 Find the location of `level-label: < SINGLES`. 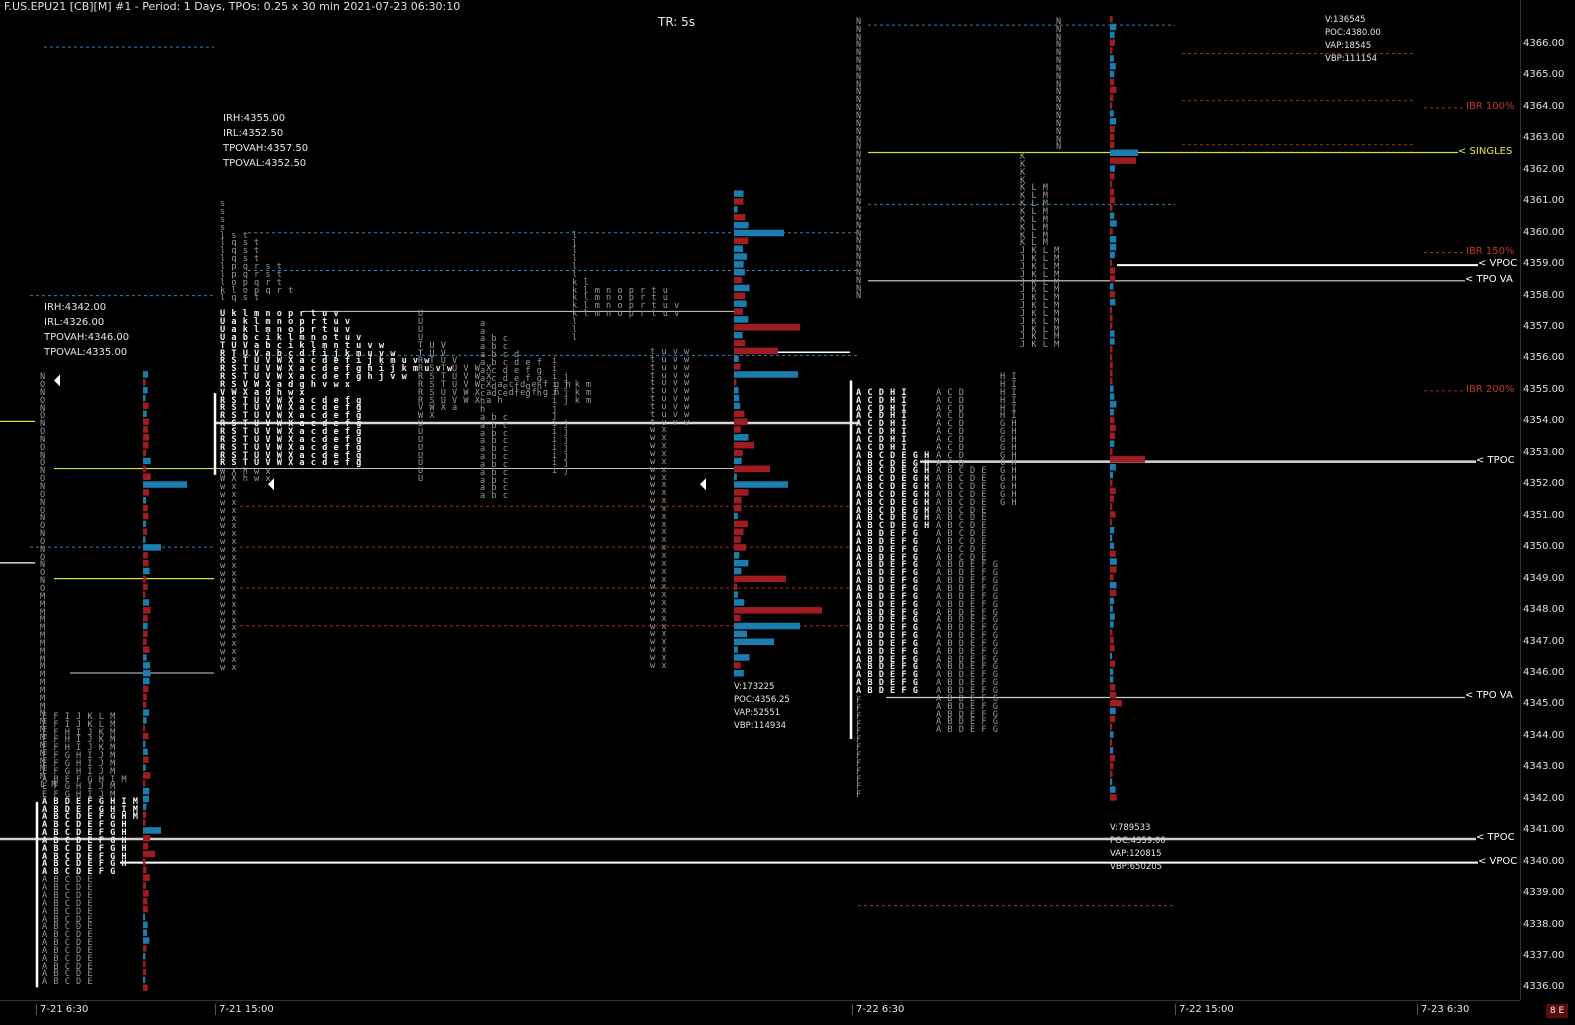

level-label: < SINGLES is located at coordinates (1485, 151).